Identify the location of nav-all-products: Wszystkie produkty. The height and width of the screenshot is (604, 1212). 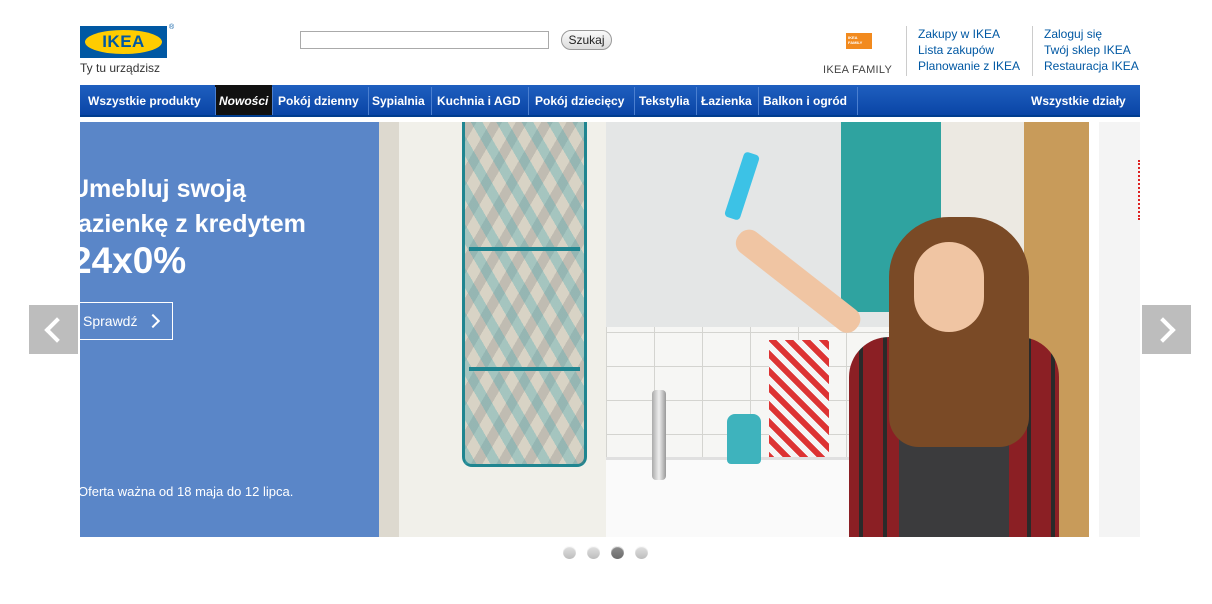
(144, 101).